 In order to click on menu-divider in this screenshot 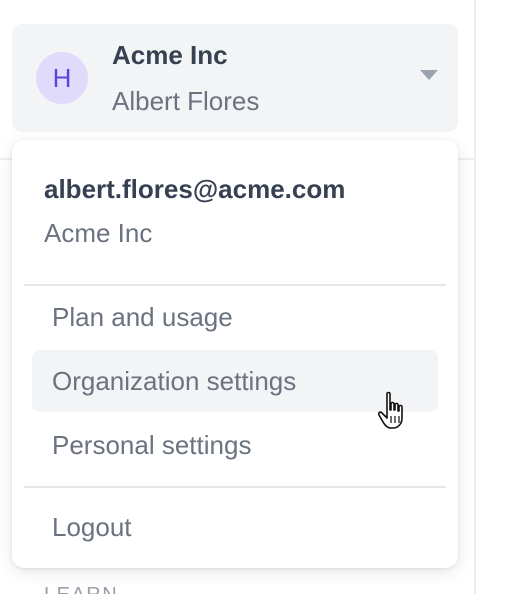, I will do `click(235, 487)`.